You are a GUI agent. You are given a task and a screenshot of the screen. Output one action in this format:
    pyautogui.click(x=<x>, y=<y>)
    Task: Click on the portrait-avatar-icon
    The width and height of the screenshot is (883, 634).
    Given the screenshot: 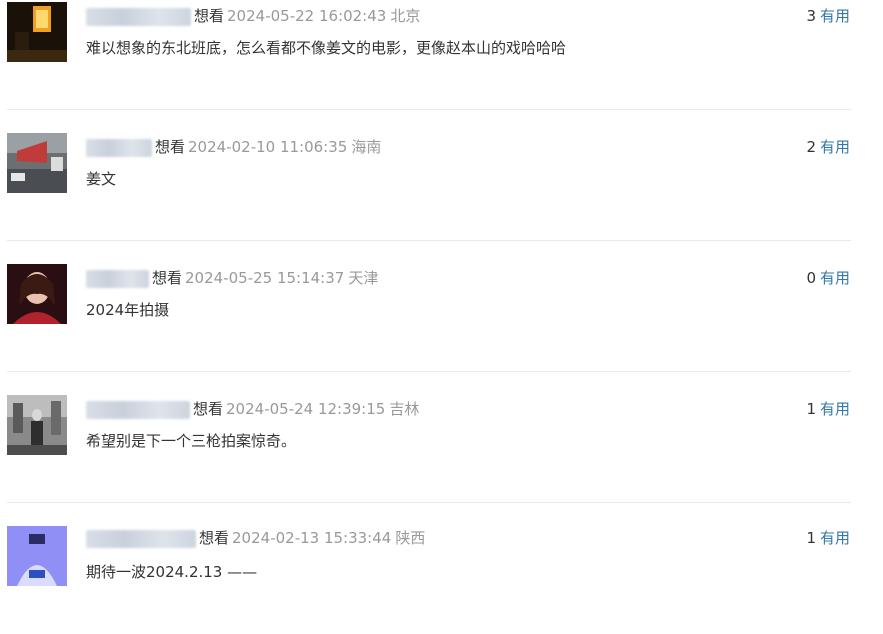 What is the action you would take?
    pyautogui.click(x=37, y=294)
    